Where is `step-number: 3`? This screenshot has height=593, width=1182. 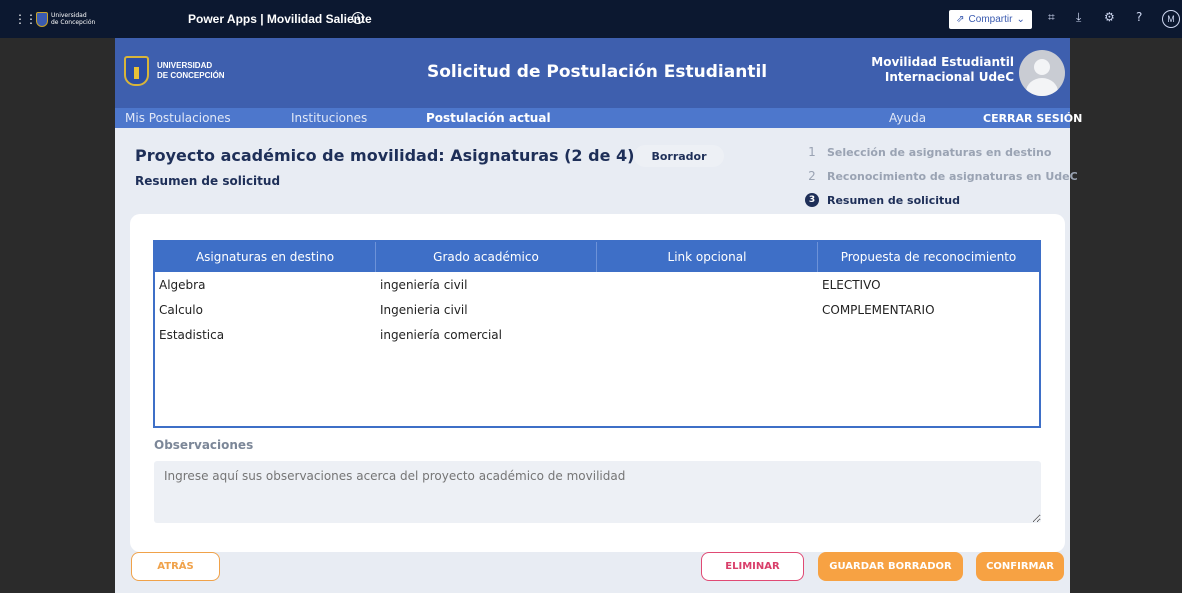
step-number: 3 is located at coordinates (812, 200).